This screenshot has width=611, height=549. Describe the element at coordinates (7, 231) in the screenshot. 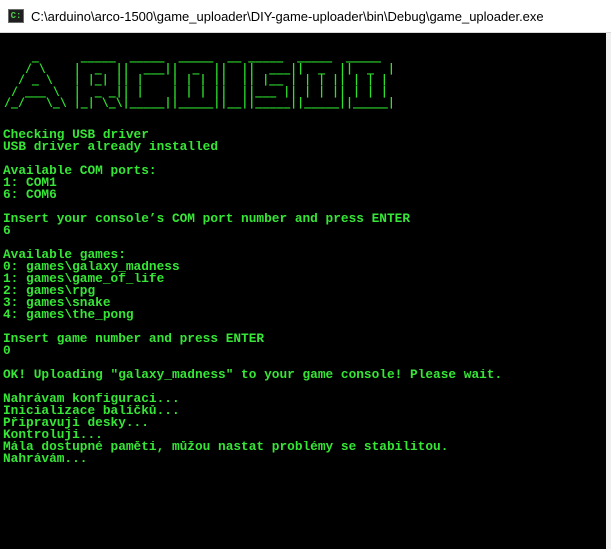

I see `console-line: 6` at that location.